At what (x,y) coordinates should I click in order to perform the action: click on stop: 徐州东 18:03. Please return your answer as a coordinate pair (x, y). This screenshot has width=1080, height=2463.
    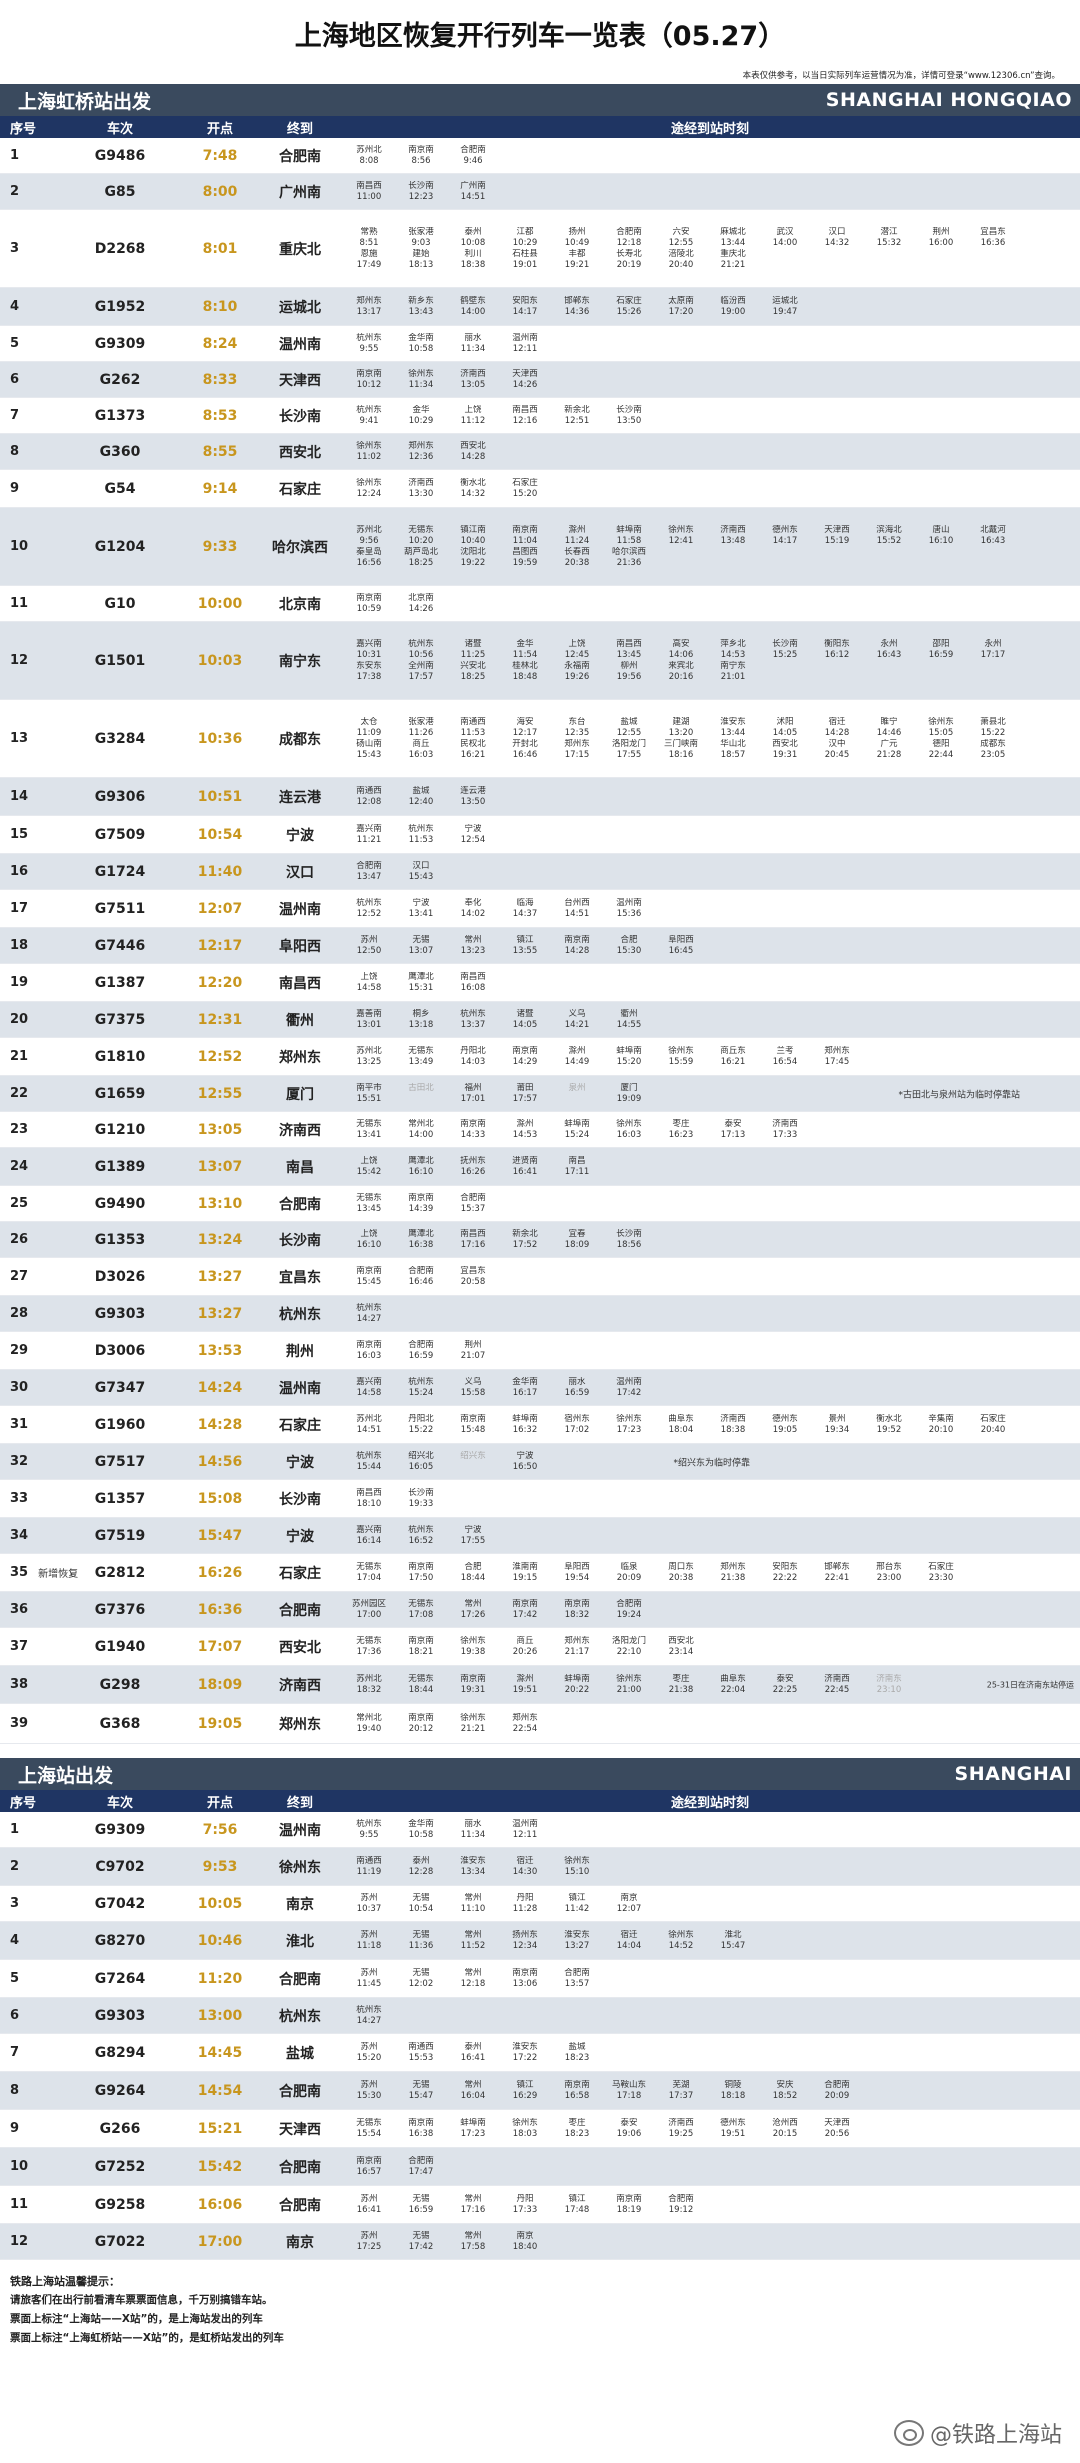
    Looking at the image, I should click on (525, 2129).